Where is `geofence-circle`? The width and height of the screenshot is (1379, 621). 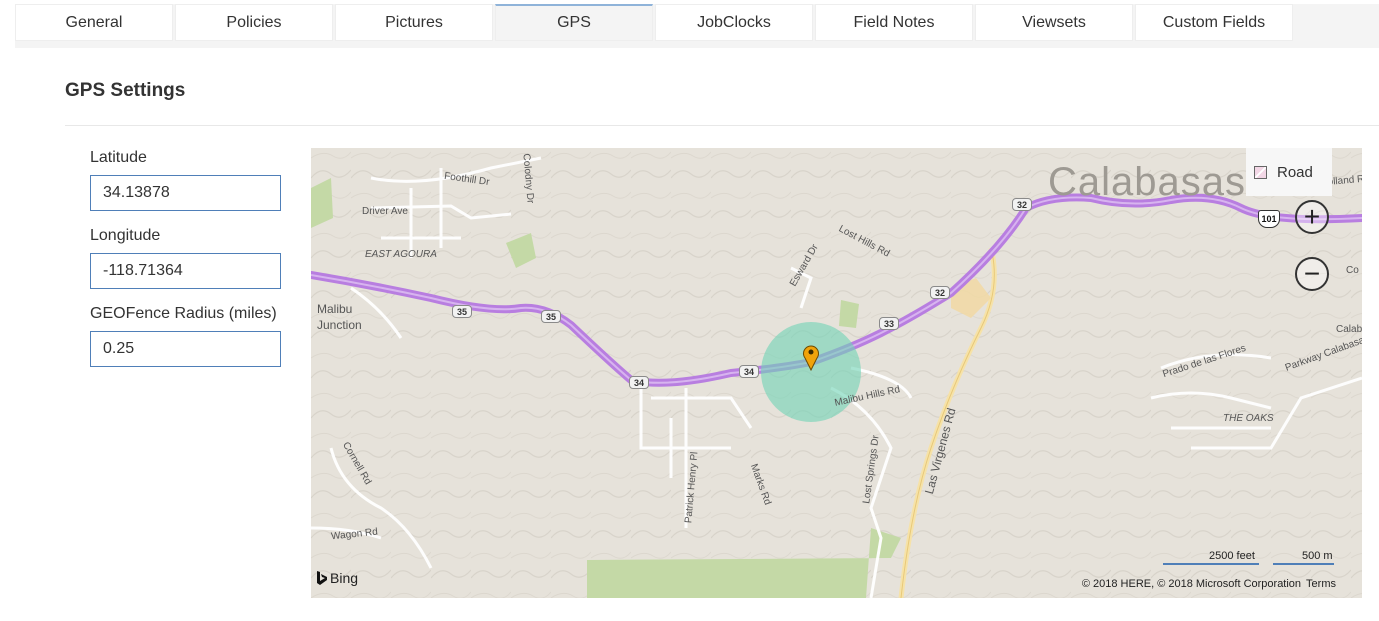
geofence-circle is located at coordinates (811, 372).